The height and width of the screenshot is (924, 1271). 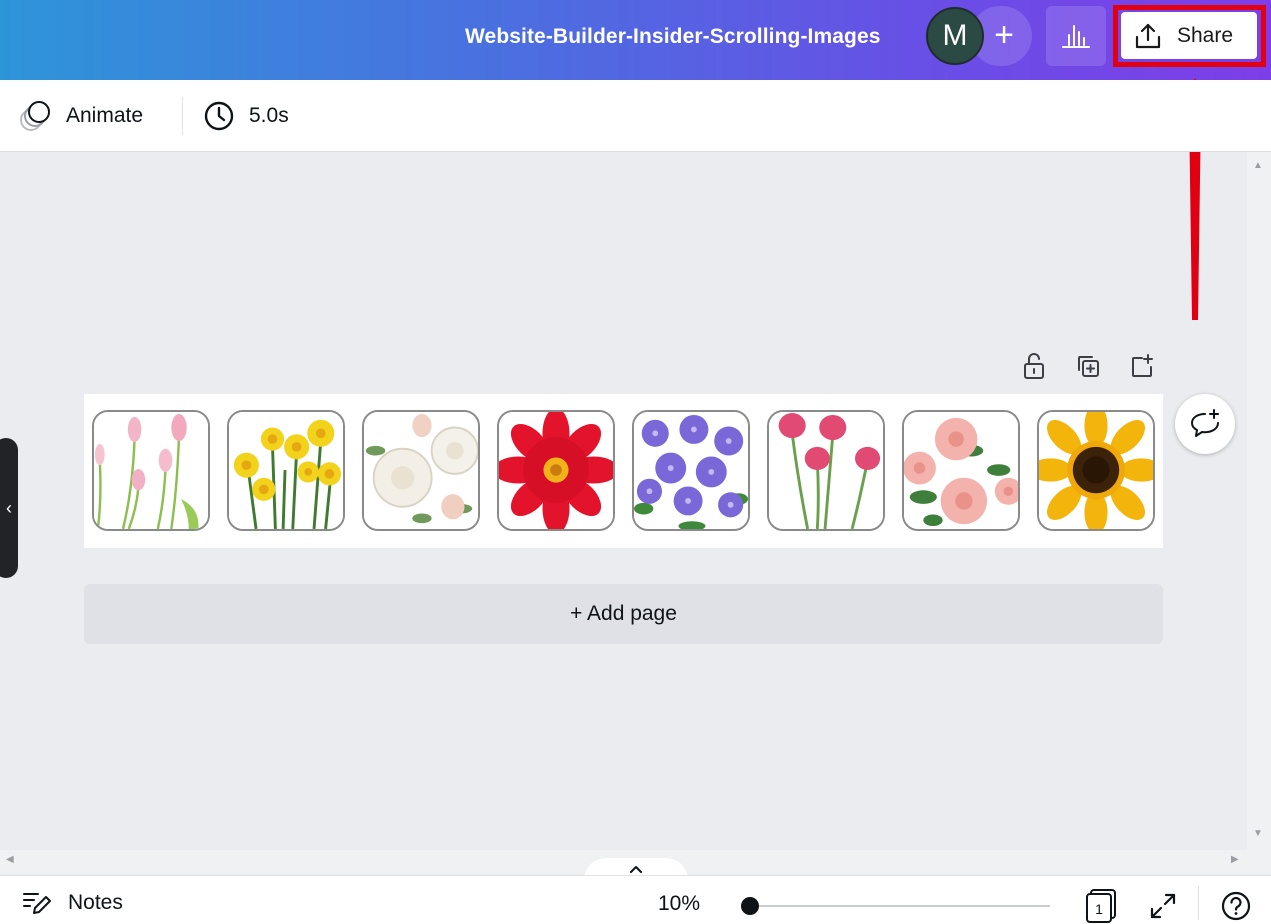 I want to click on tulips-image, so click(x=151, y=470).